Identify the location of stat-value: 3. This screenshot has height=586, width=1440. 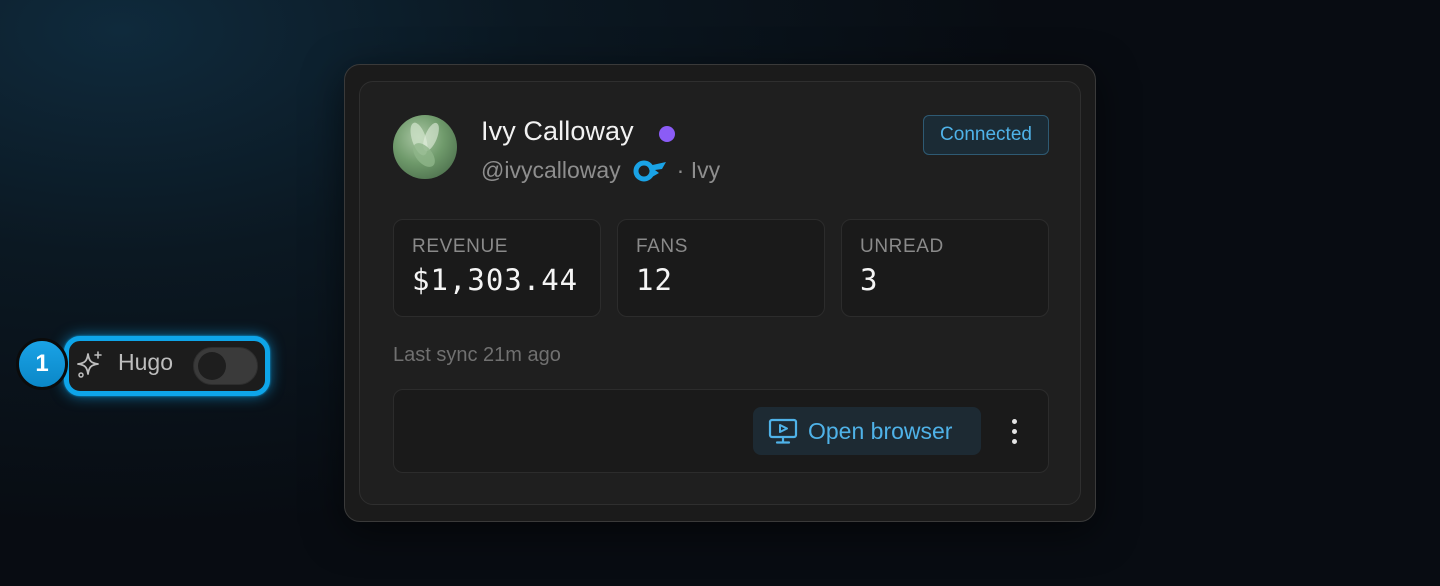
(869, 280).